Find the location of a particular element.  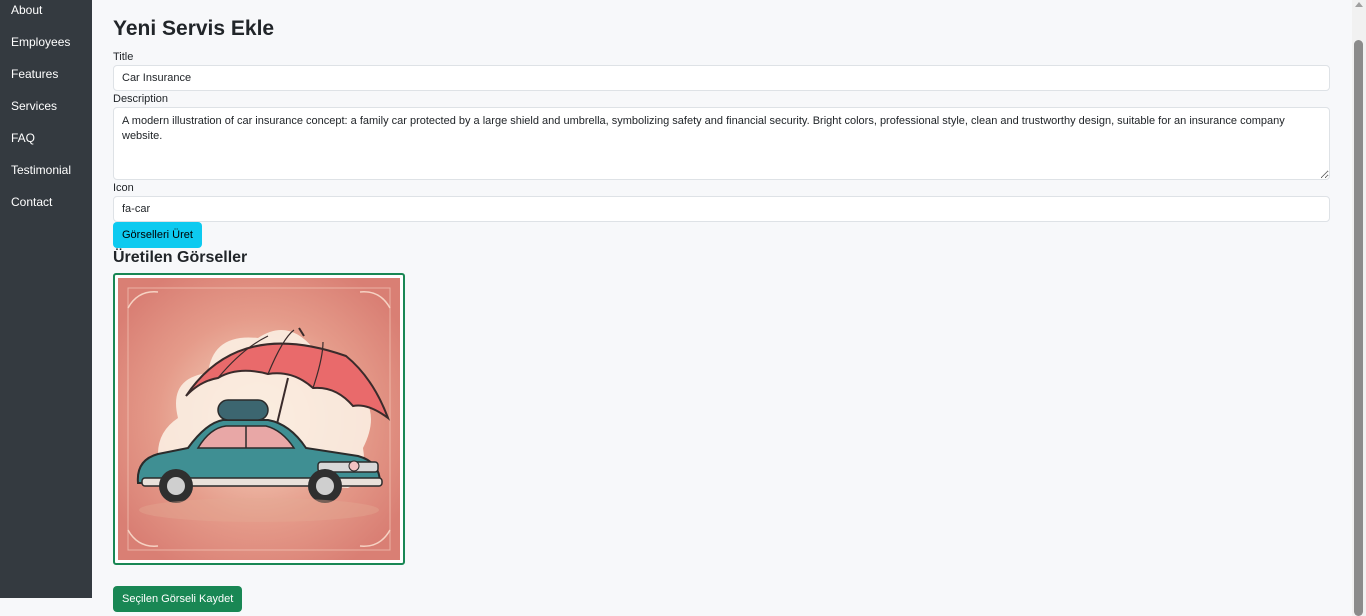

icon-input is located at coordinates (721, 209).